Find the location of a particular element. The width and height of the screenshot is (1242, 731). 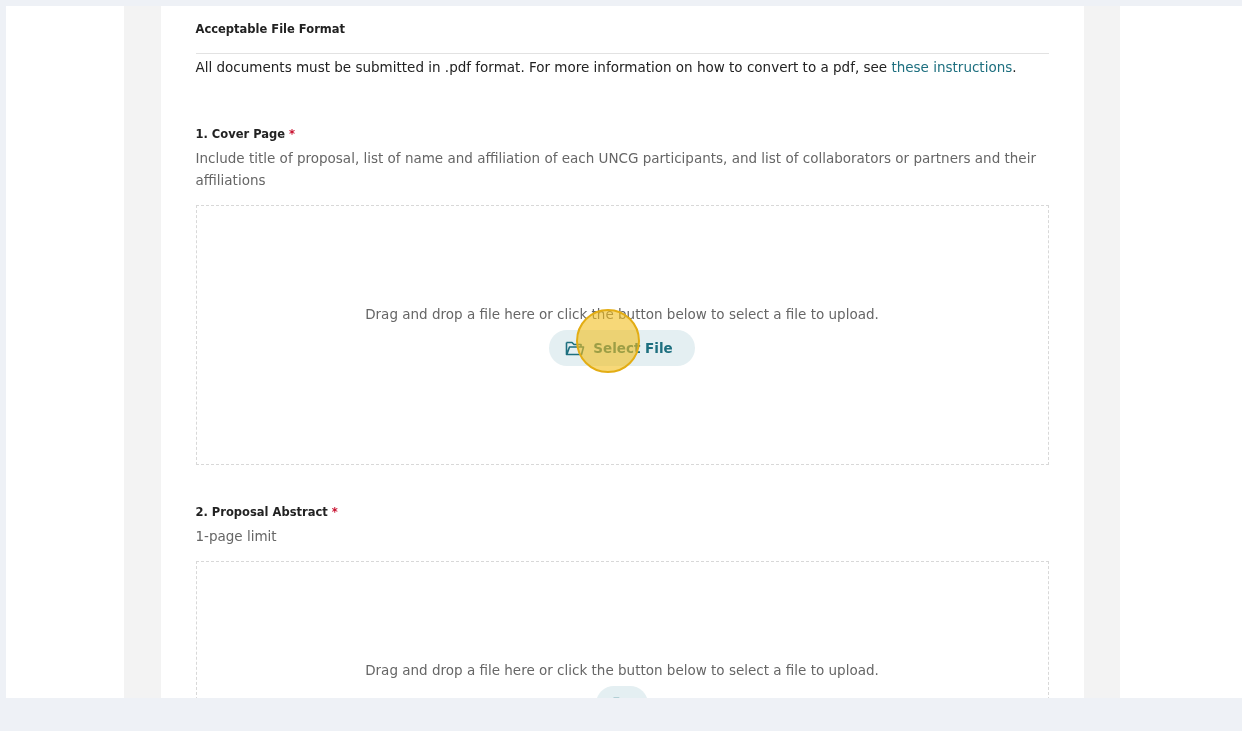

upload-title: 2. Proposal Abstract is located at coordinates (261, 512).